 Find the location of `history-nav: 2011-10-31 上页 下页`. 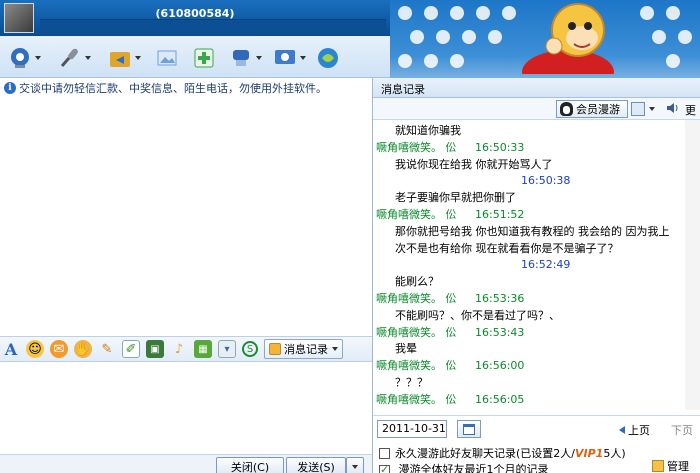

history-nav: 2011-10-31 上页 下页 is located at coordinates (536, 427).